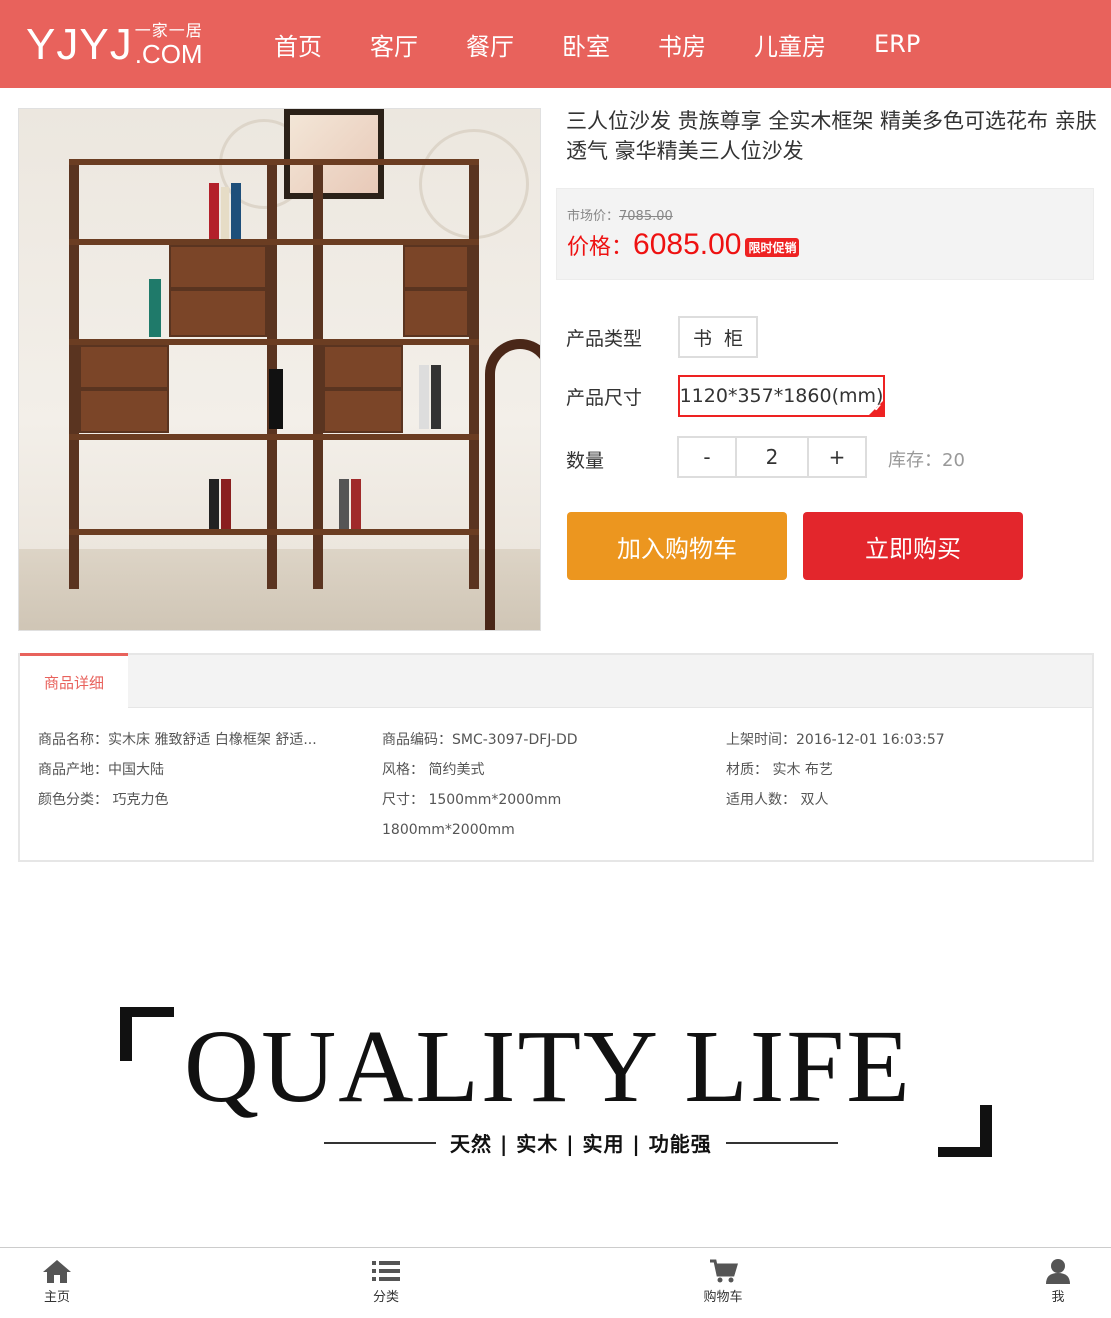  I want to click on corner-bracket-top-left, so click(147, 1034).